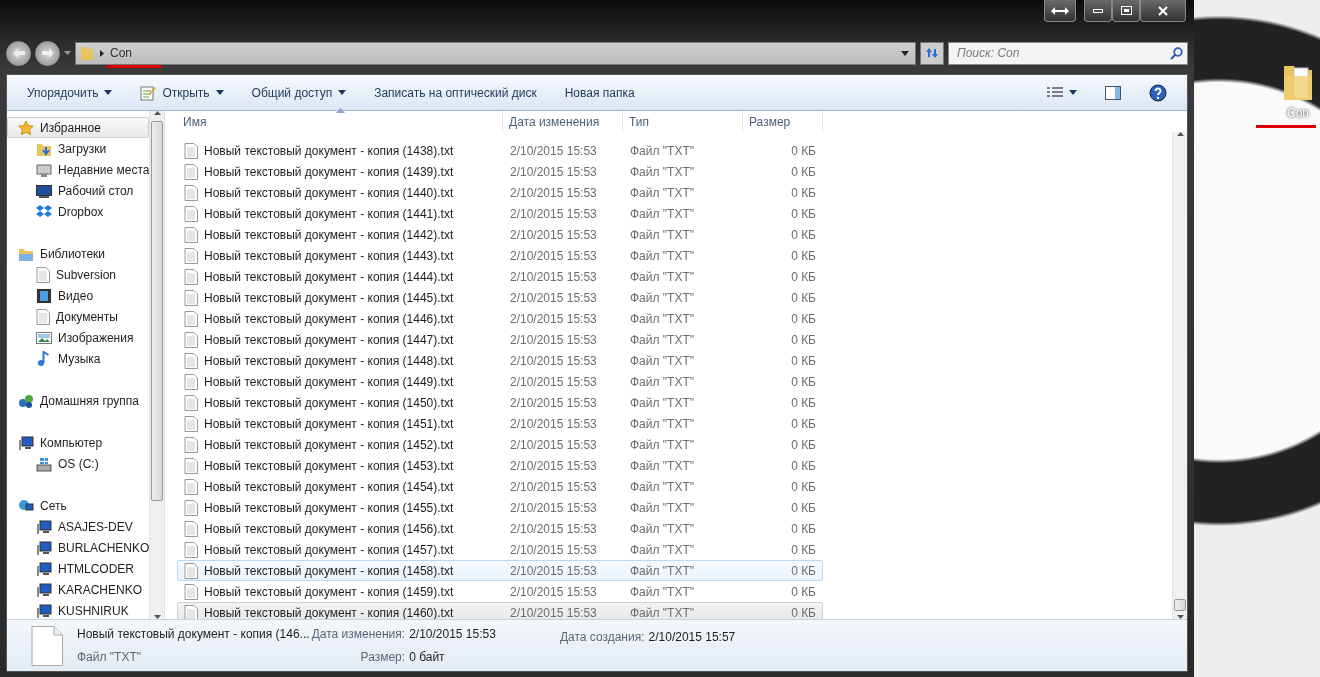 This screenshot has width=1320, height=677. I want to click on sidebar-item: KUSHNIRUK, so click(78, 609).